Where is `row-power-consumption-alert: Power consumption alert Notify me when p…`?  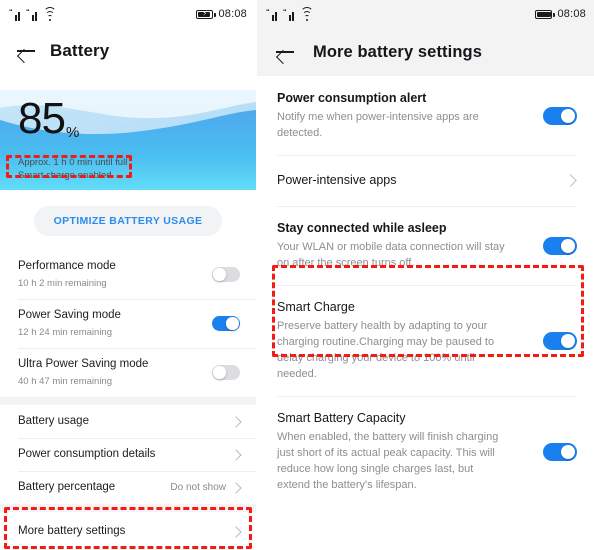 row-power-consumption-alert: Power consumption alert Notify me when p… is located at coordinates (425, 115).